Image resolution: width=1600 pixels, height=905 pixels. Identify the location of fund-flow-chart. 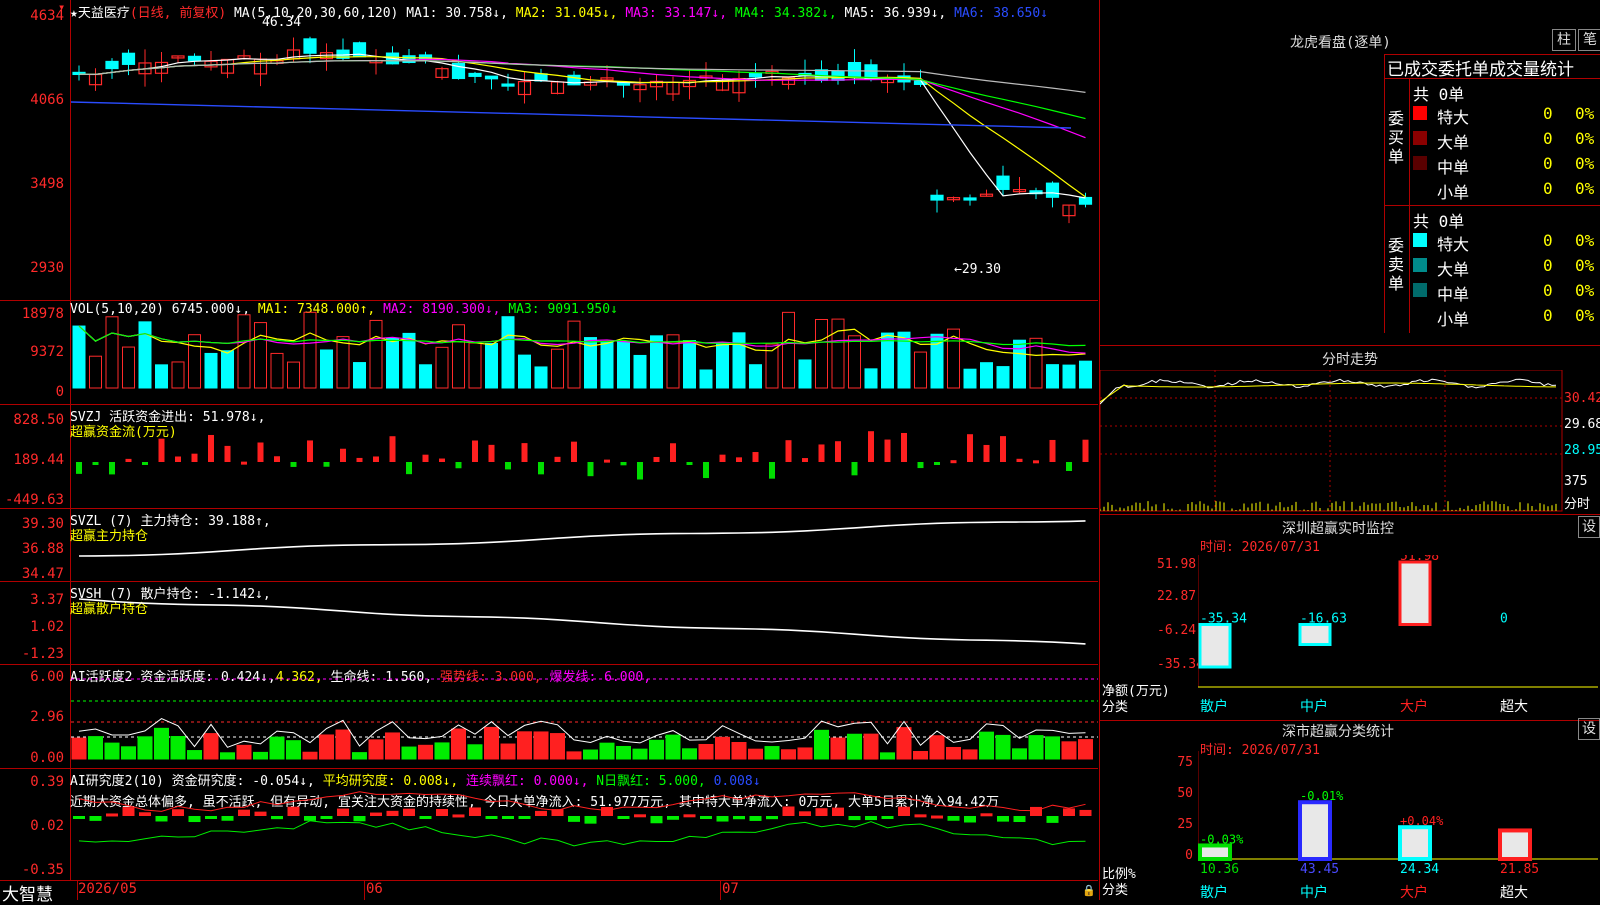
(584, 456).